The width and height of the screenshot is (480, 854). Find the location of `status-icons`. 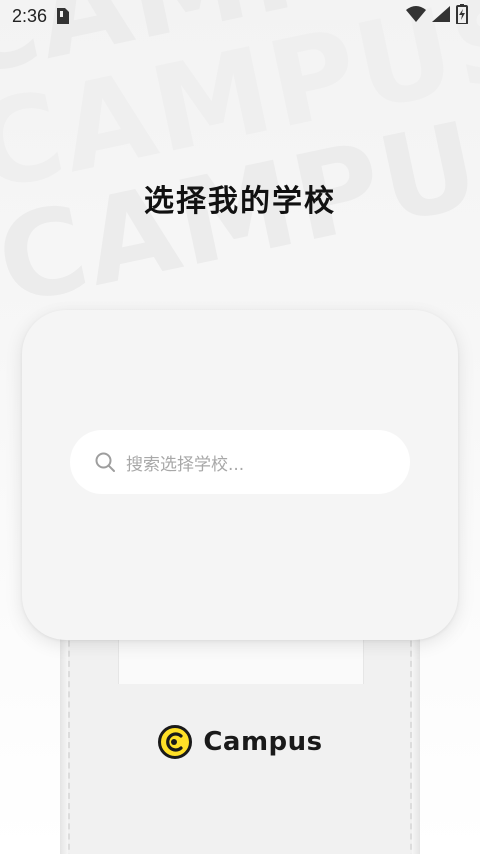

status-icons is located at coordinates (437, 16).